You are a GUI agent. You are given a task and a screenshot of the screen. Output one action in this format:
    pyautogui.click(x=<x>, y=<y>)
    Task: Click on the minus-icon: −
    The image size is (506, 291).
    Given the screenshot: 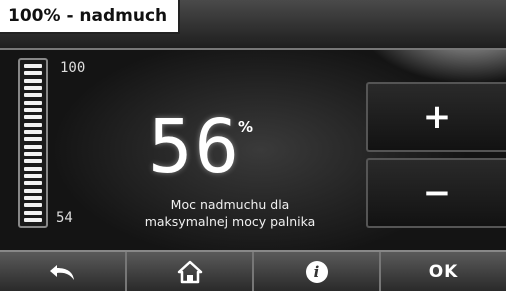 What is the action you would take?
    pyautogui.click(x=437, y=193)
    